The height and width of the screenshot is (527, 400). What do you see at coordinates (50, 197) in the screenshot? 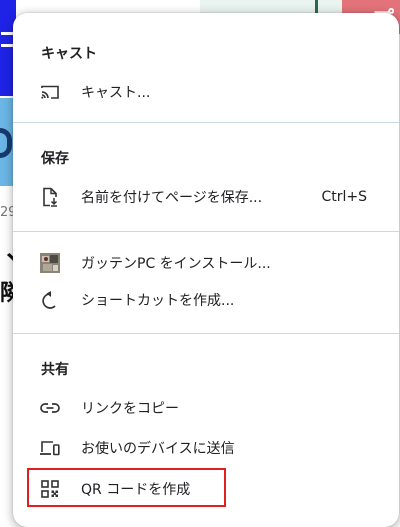
I see `save-page-icon` at bounding box center [50, 197].